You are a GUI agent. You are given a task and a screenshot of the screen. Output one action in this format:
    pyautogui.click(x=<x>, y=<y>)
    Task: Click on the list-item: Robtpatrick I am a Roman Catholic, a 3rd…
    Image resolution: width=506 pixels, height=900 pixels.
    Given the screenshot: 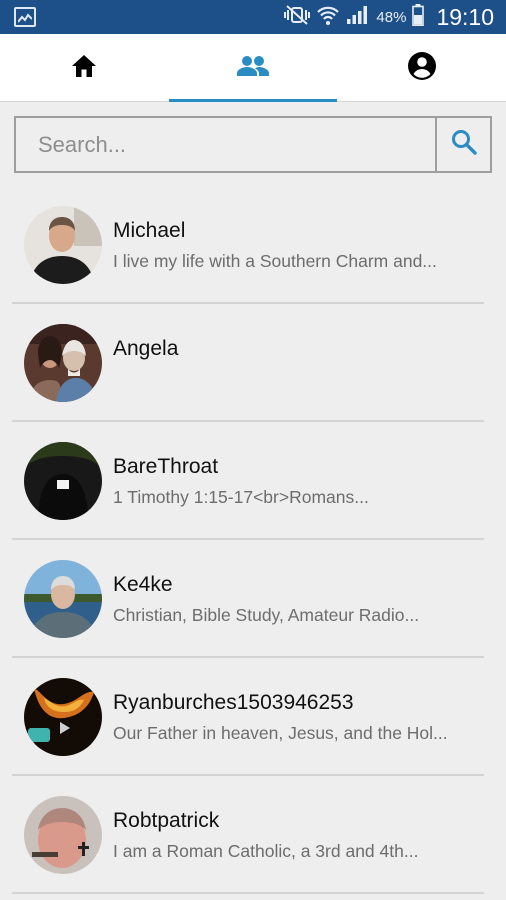 What is the action you would take?
    pyautogui.click(x=253, y=835)
    